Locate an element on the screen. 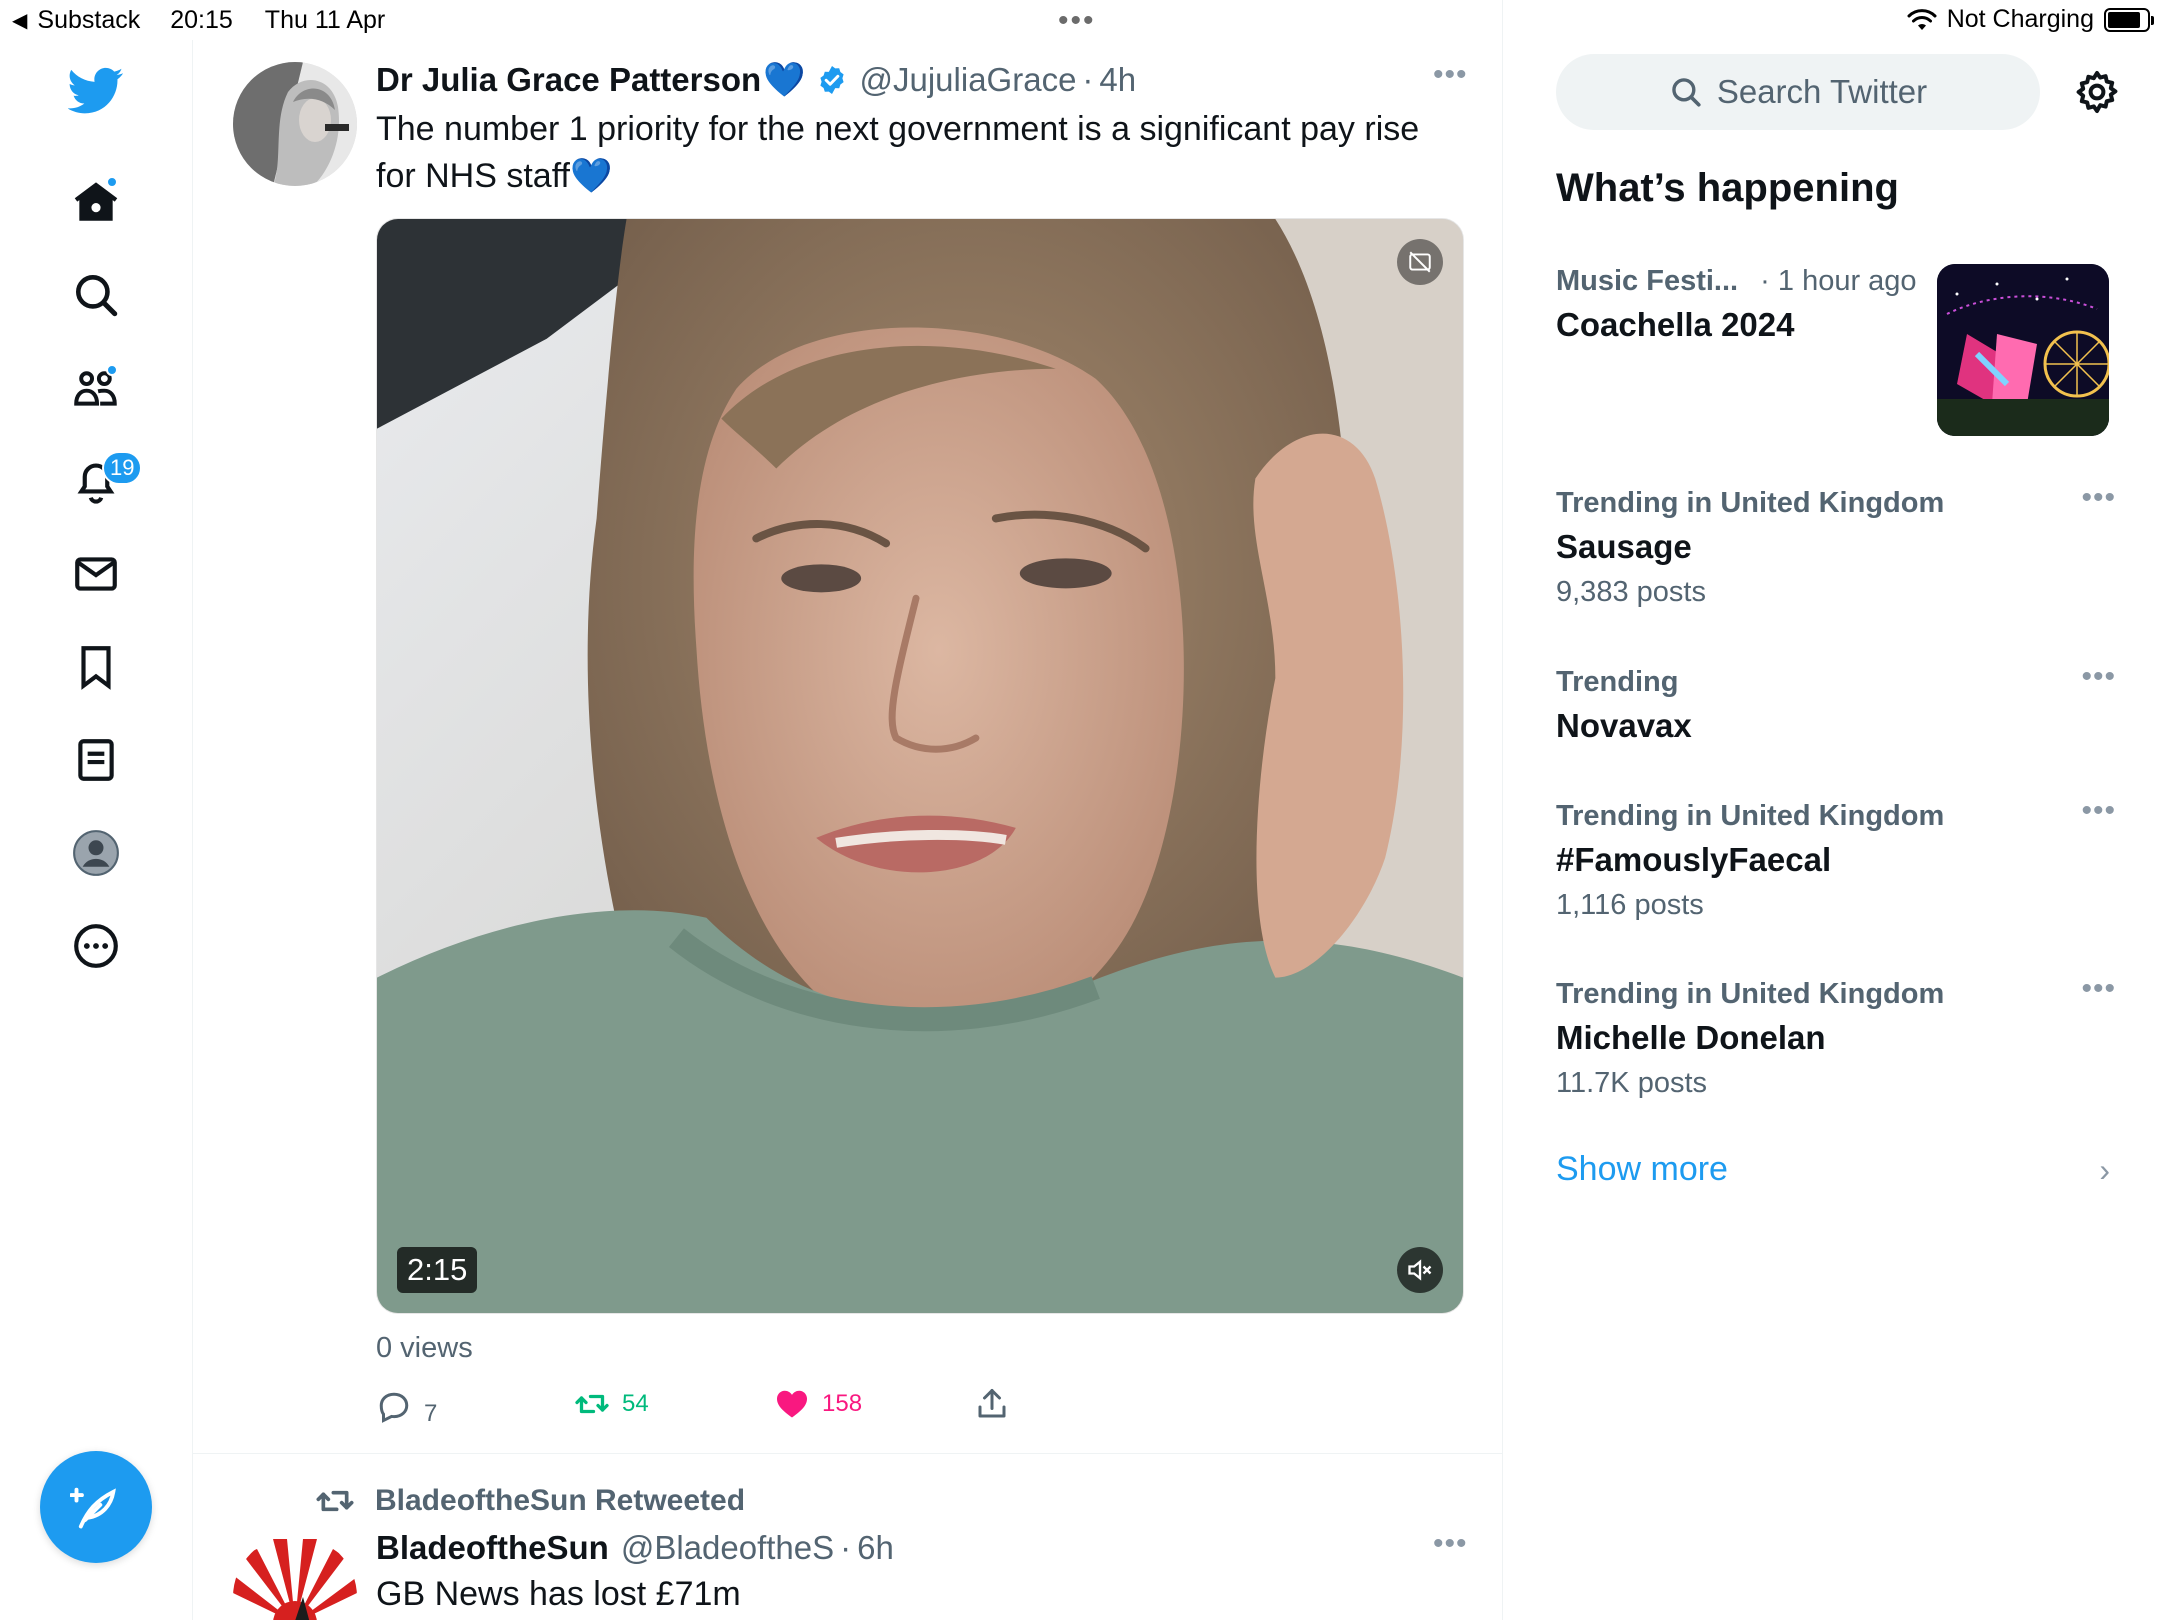 This screenshot has height=1620, width=2160. trend-time: · 1 hour ago is located at coordinates (1838, 281).